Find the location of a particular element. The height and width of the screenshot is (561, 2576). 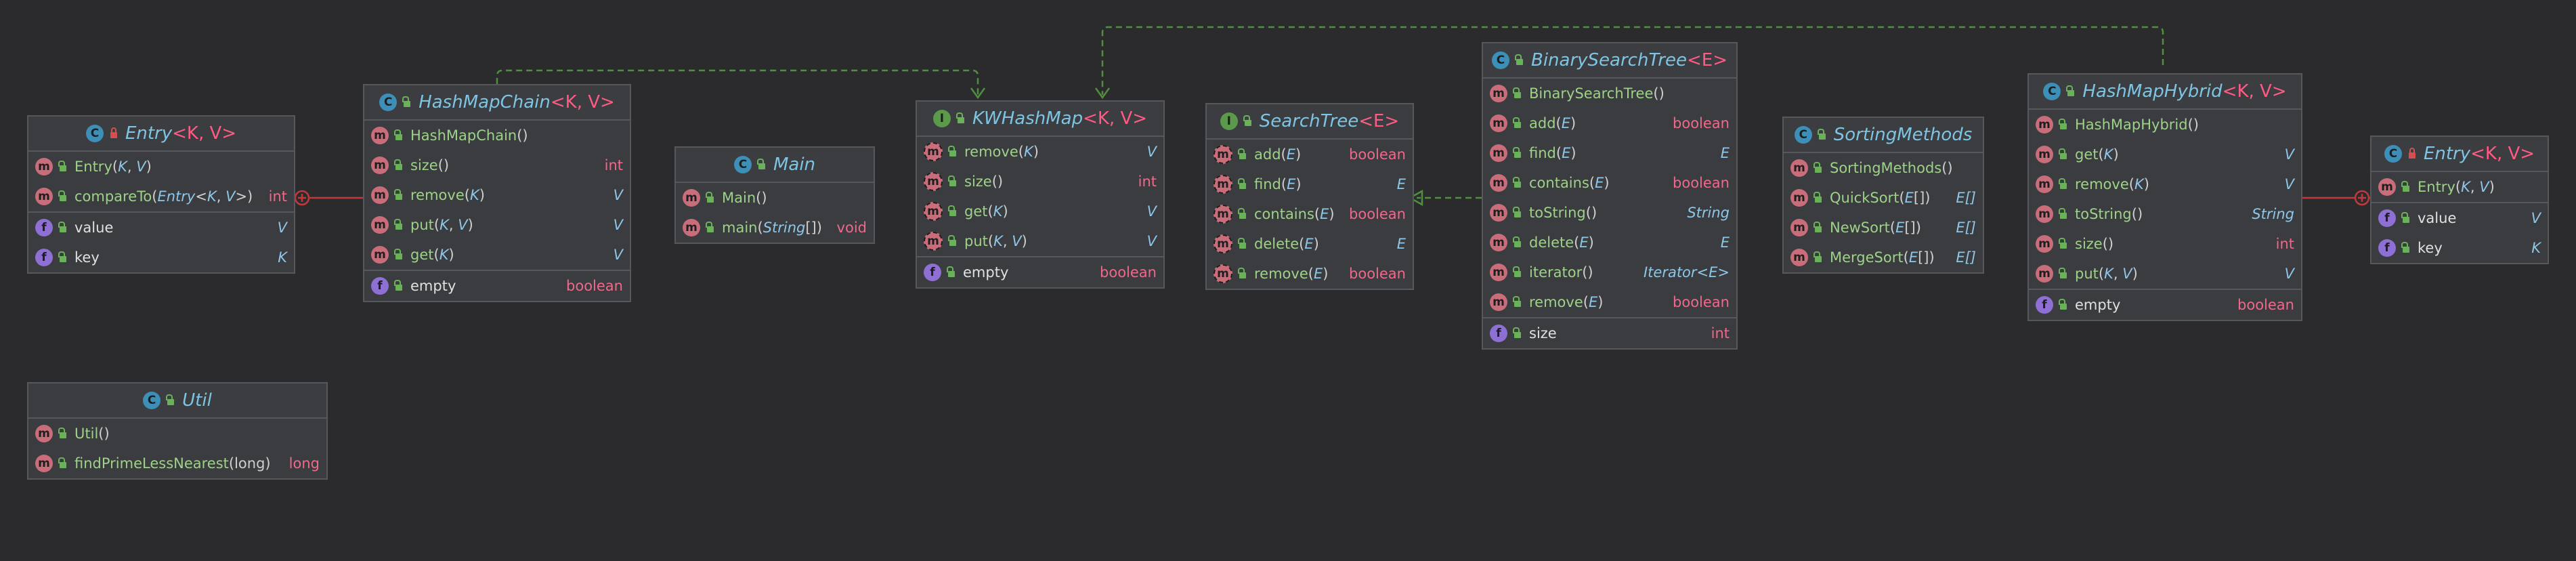

member-params: (E) is located at coordinates (1318, 274).